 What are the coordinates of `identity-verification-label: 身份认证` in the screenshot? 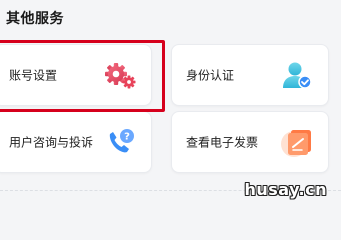 It's located at (210, 75).